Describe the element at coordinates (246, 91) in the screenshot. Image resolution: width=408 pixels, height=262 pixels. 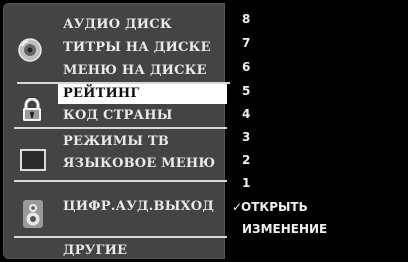
I see `rating-option-5: 5` at that location.